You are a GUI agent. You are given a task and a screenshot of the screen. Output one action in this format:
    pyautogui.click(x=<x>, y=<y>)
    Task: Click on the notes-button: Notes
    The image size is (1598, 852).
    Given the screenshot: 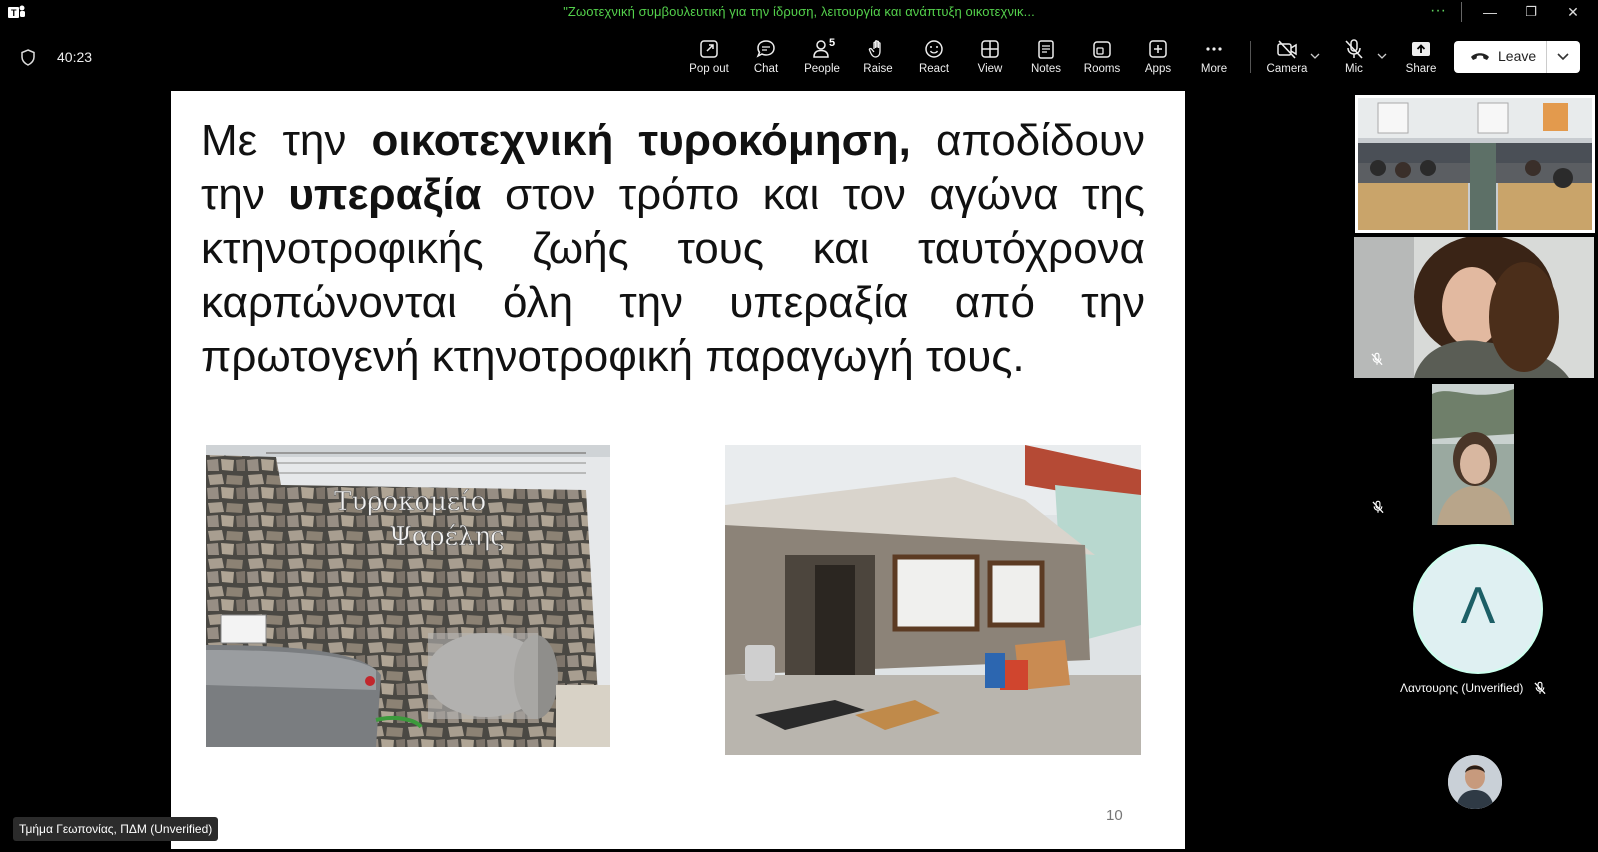 What is the action you would take?
    pyautogui.click(x=1046, y=60)
    